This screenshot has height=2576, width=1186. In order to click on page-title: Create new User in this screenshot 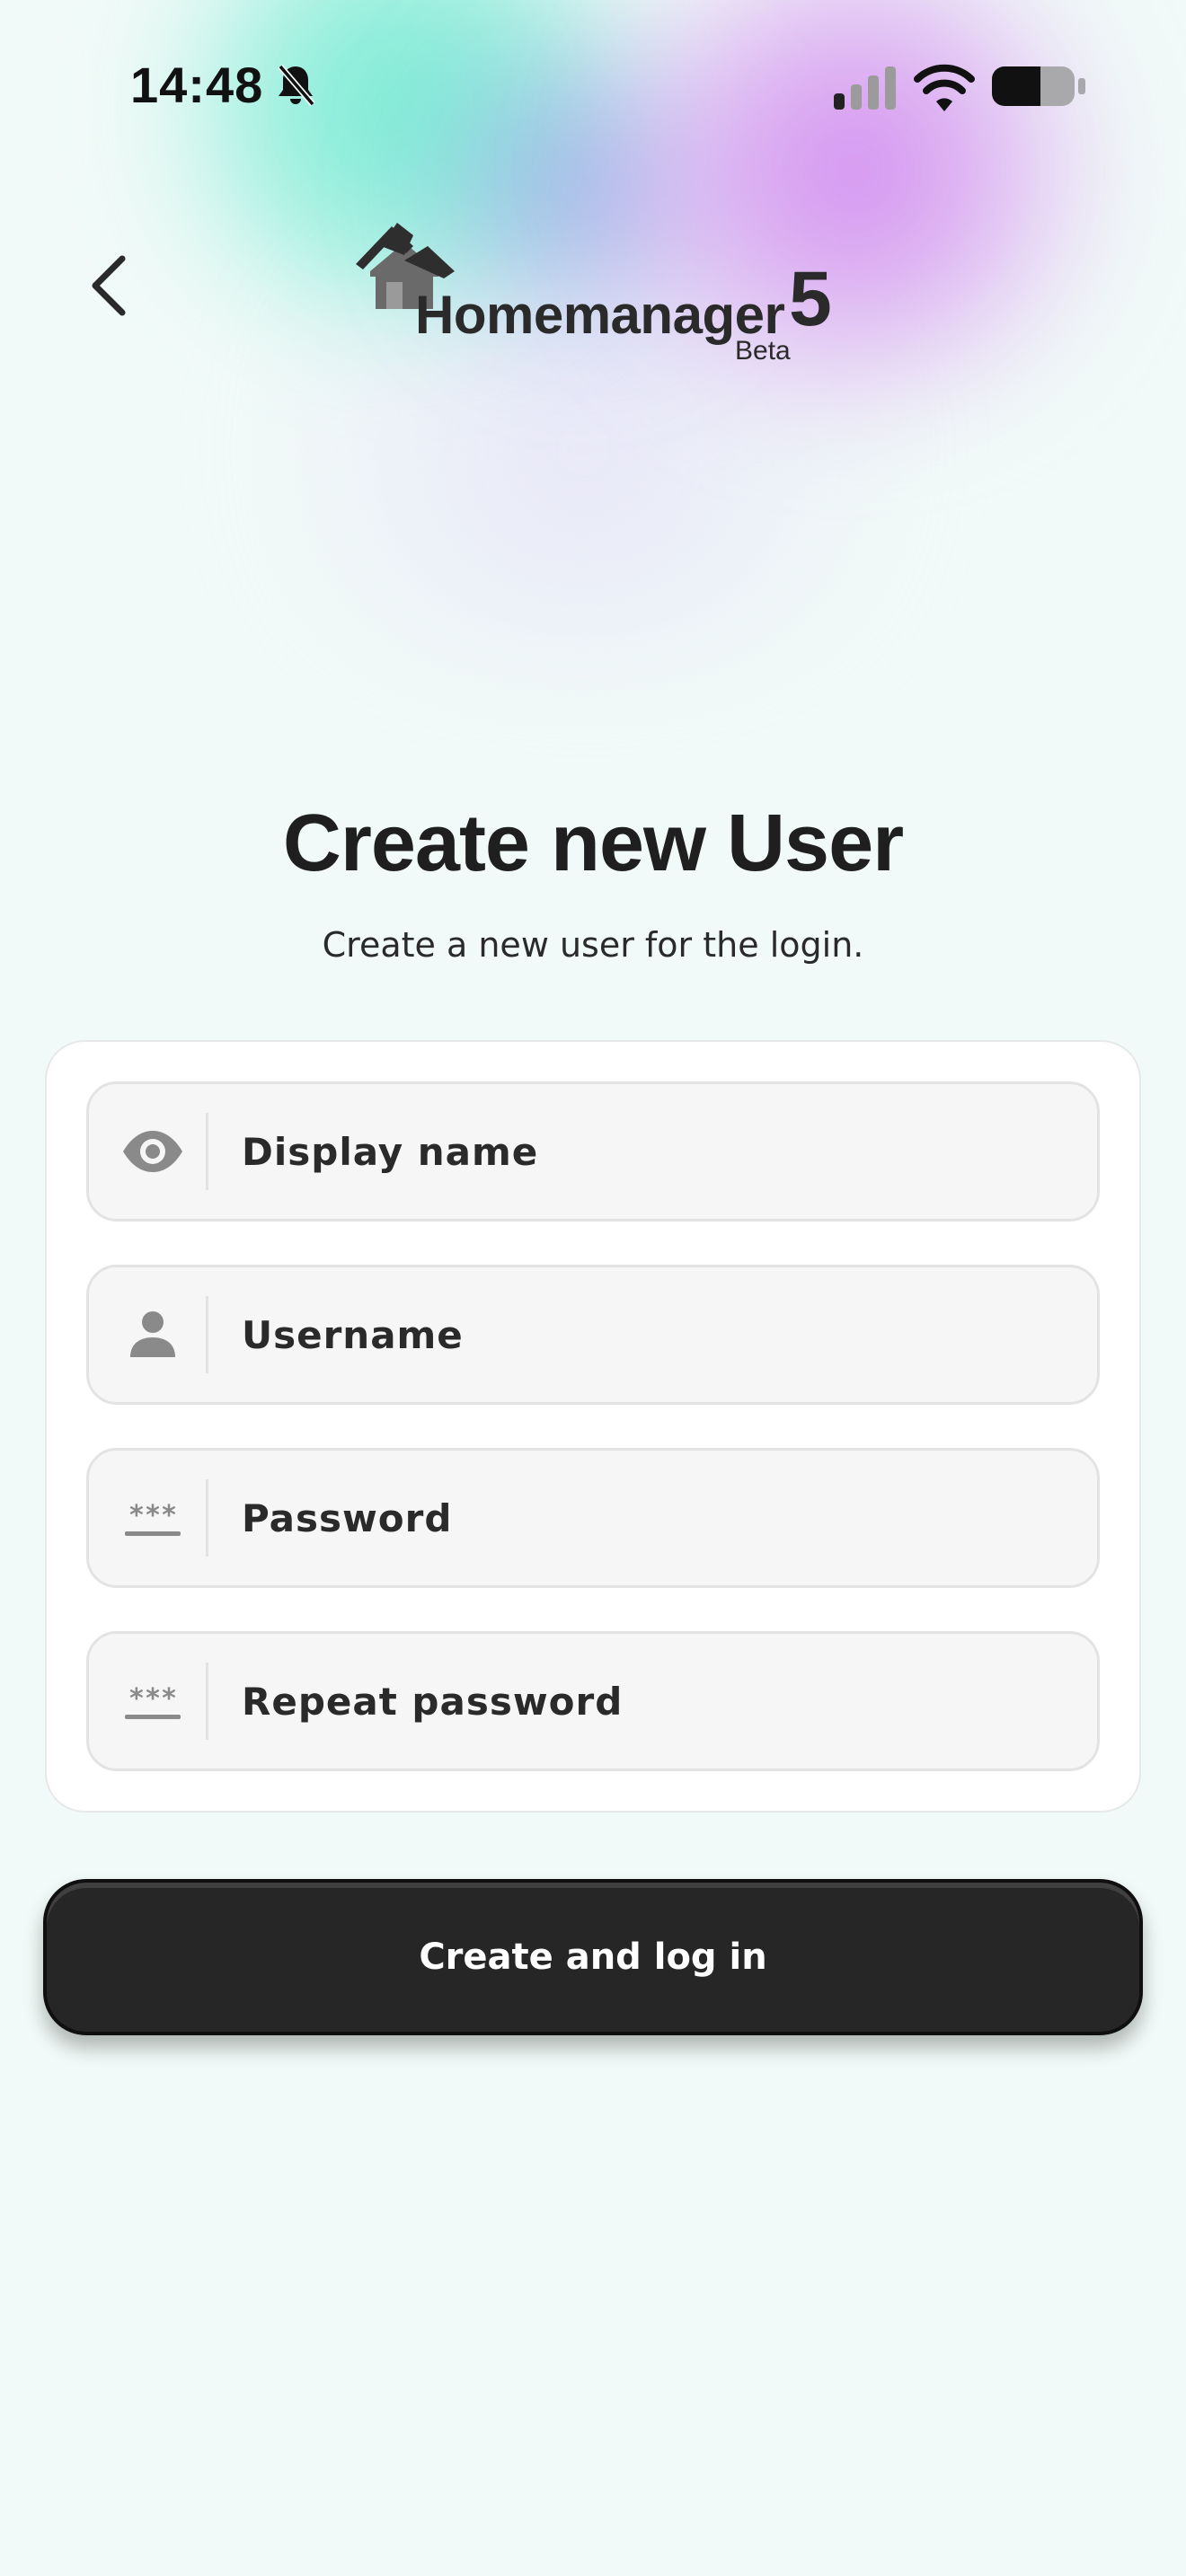, I will do `click(593, 843)`.